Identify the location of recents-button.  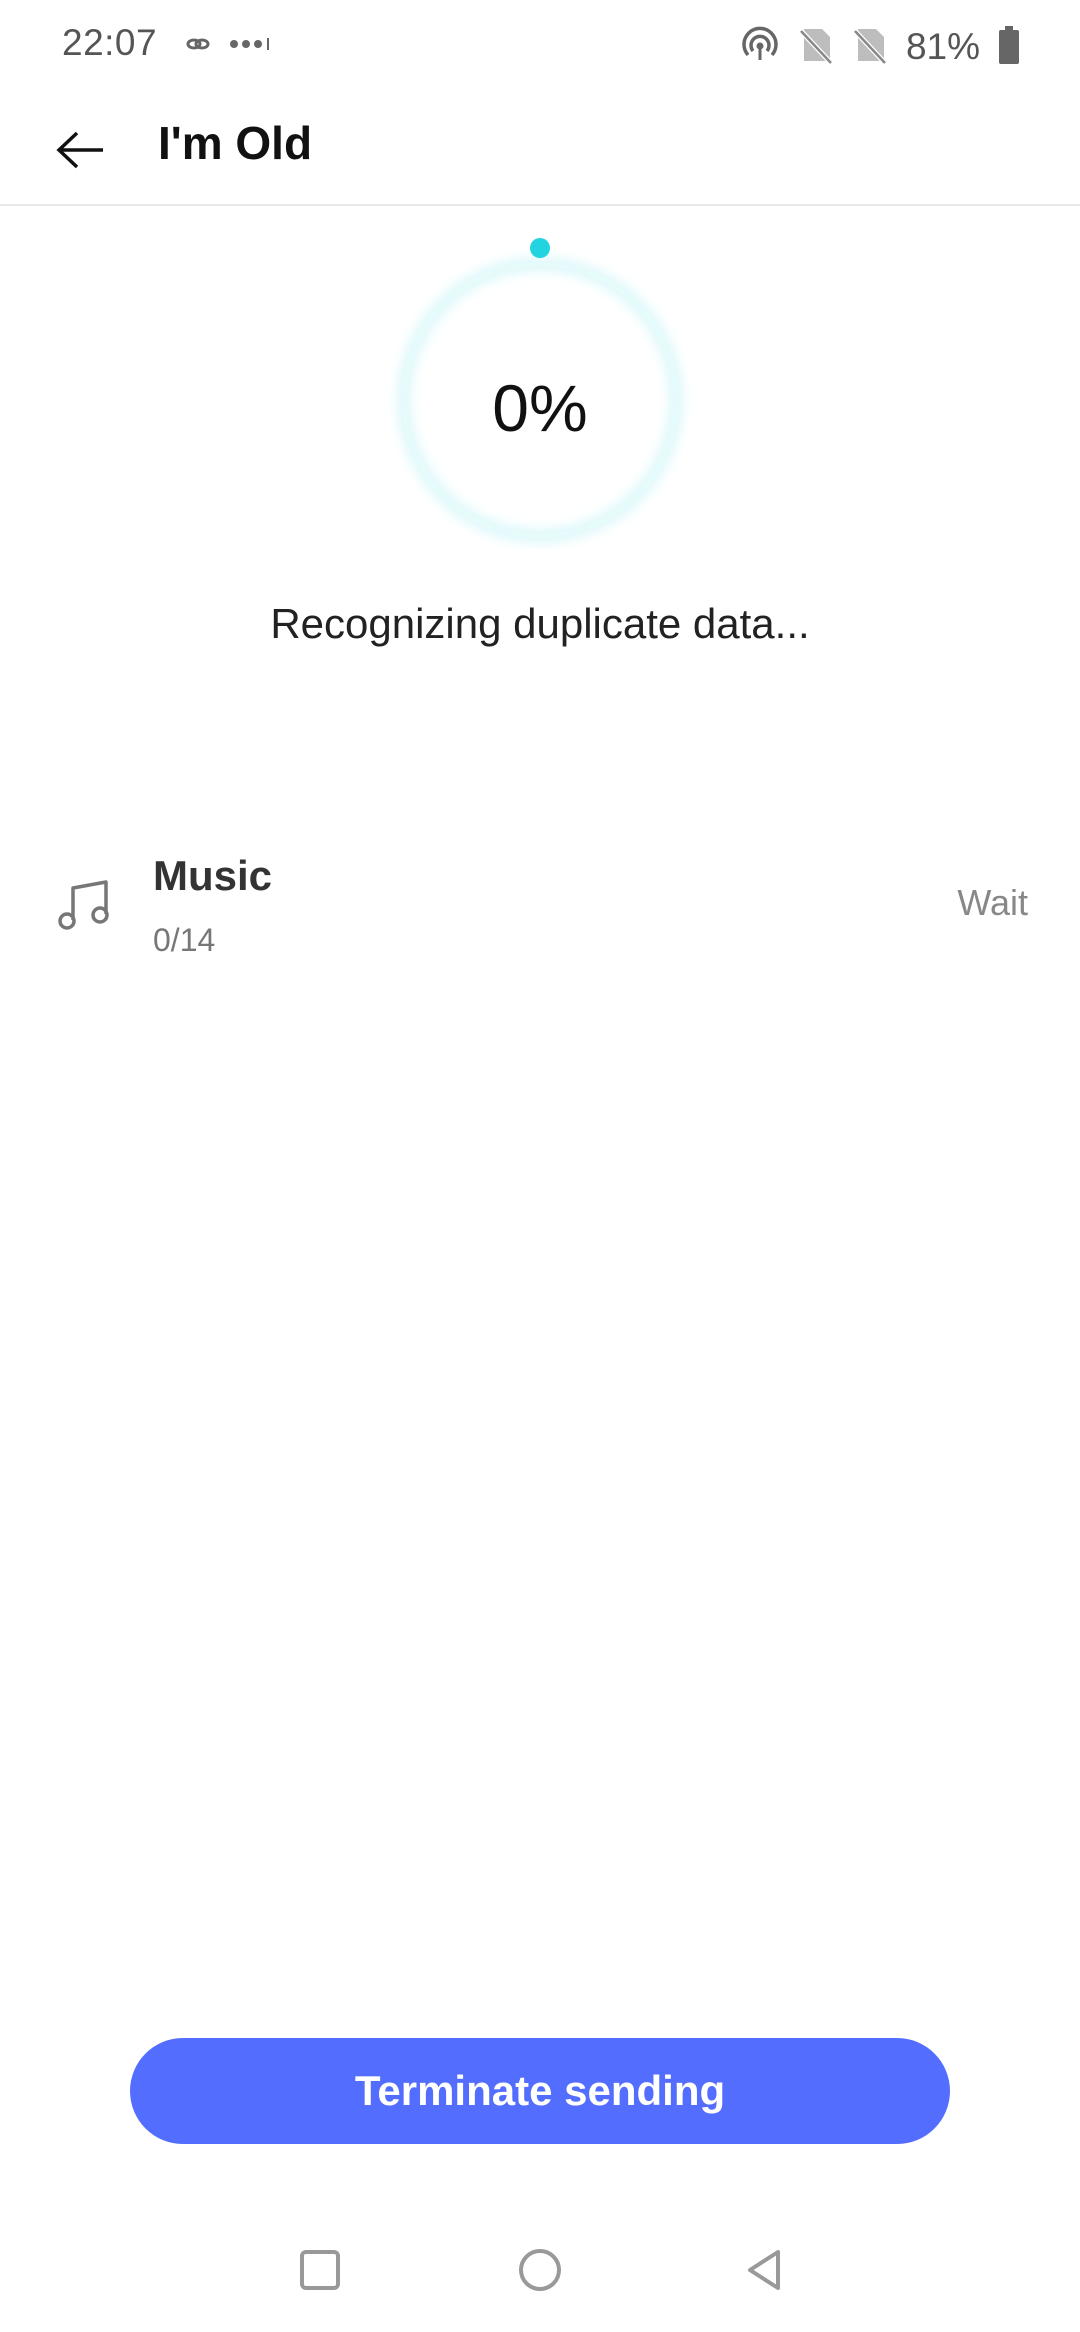
(320, 2272).